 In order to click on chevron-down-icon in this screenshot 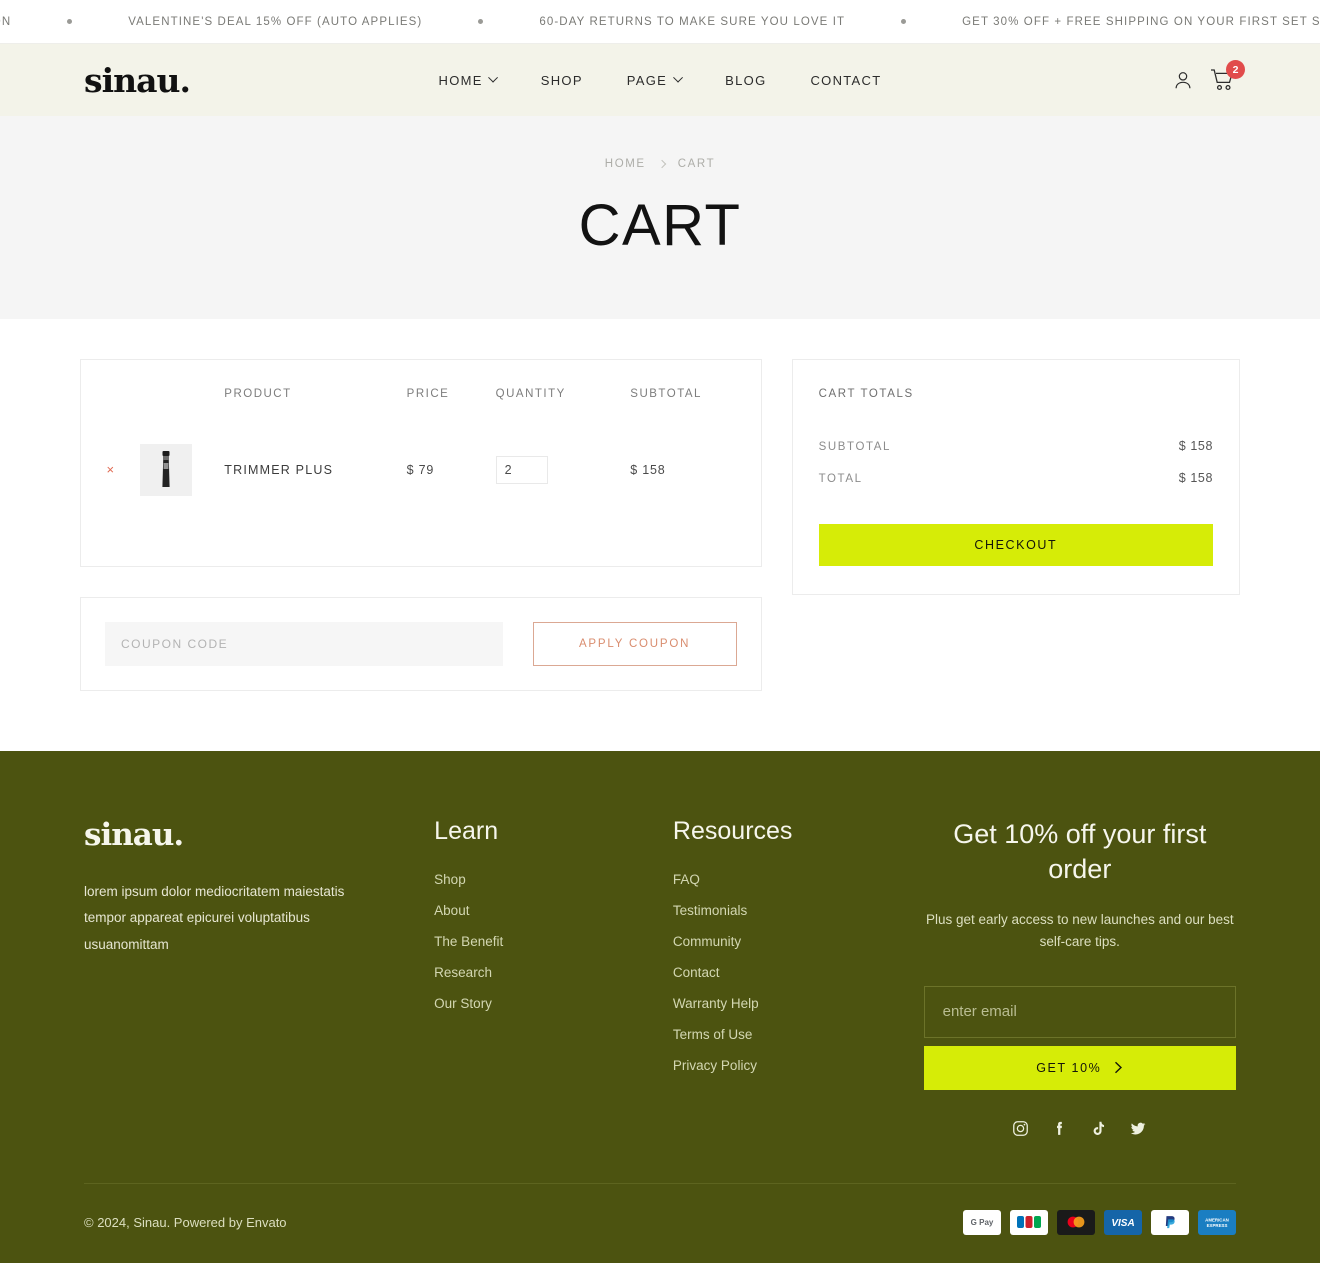, I will do `click(493, 77)`.